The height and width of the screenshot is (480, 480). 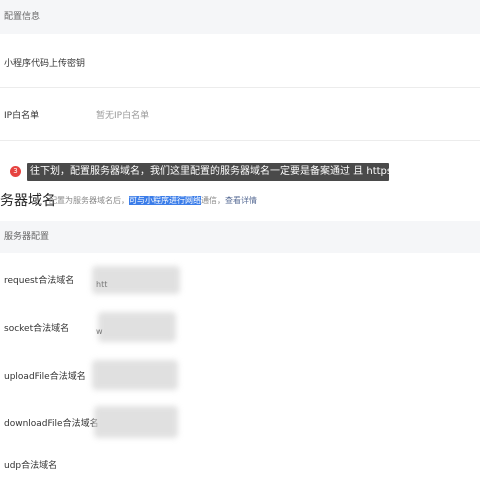 What do you see at coordinates (240, 237) in the screenshot?
I see `server-config-header: 服务器配置` at bounding box center [240, 237].